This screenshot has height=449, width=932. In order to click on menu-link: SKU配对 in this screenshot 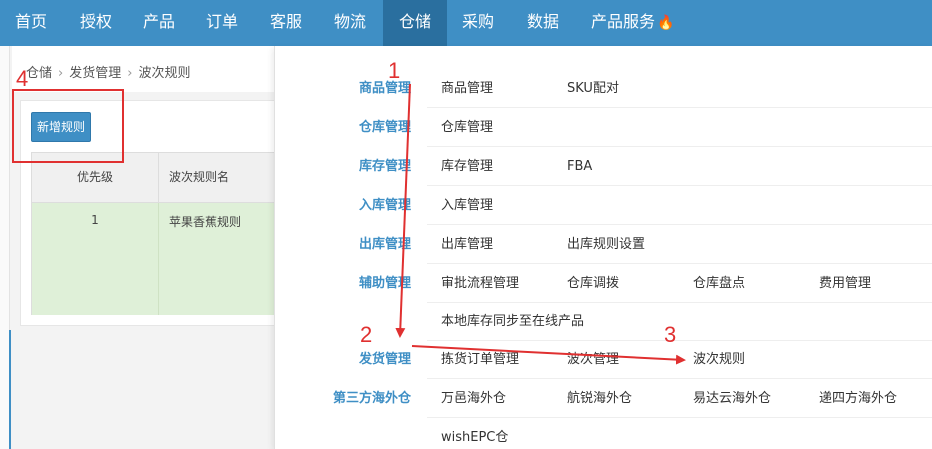, I will do `click(593, 88)`.